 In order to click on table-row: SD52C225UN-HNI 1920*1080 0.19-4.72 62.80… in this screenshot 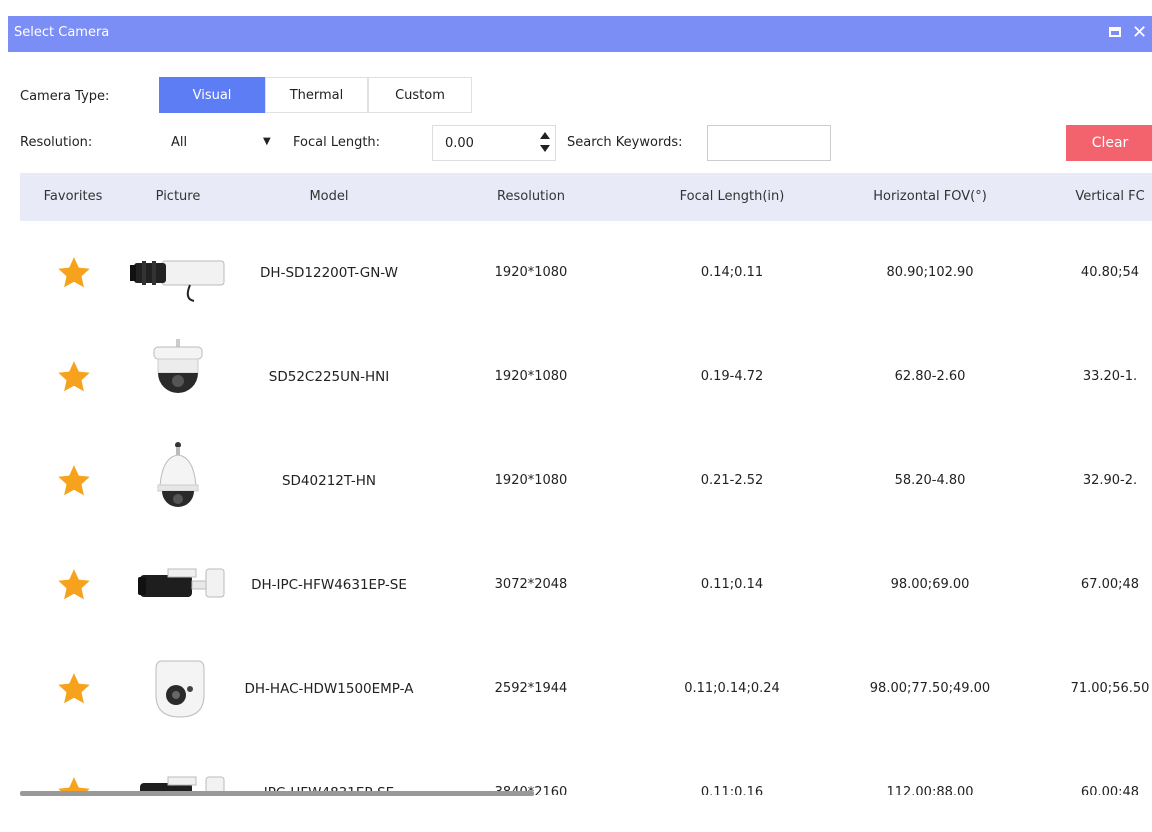, I will do `click(586, 377)`.